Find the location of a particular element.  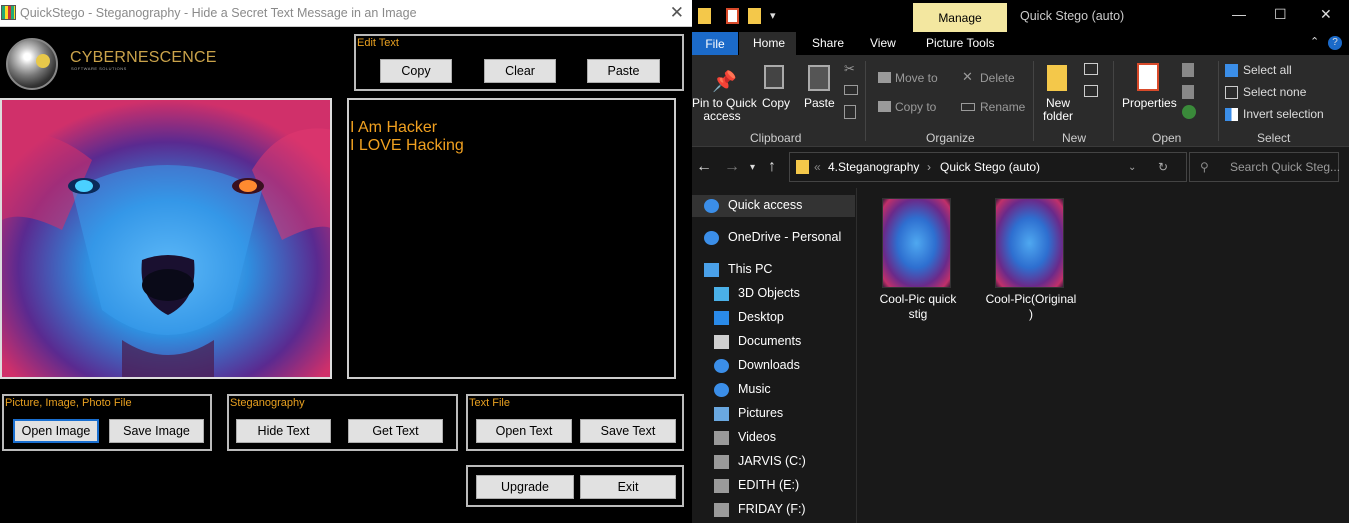

edit-text-group: Edit Text Copy Clear Paste is located at coordinates (519, 62).